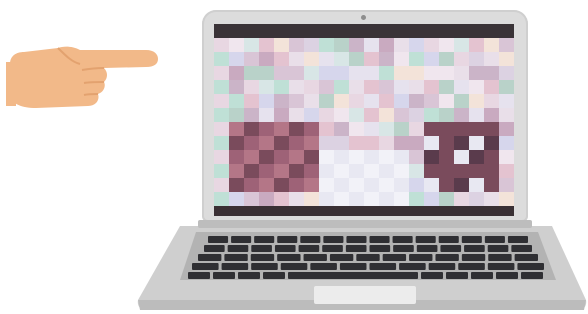  Describe the element at coordinates (364, 31) in the screenshot. I see `screen-top-bar` at that location.